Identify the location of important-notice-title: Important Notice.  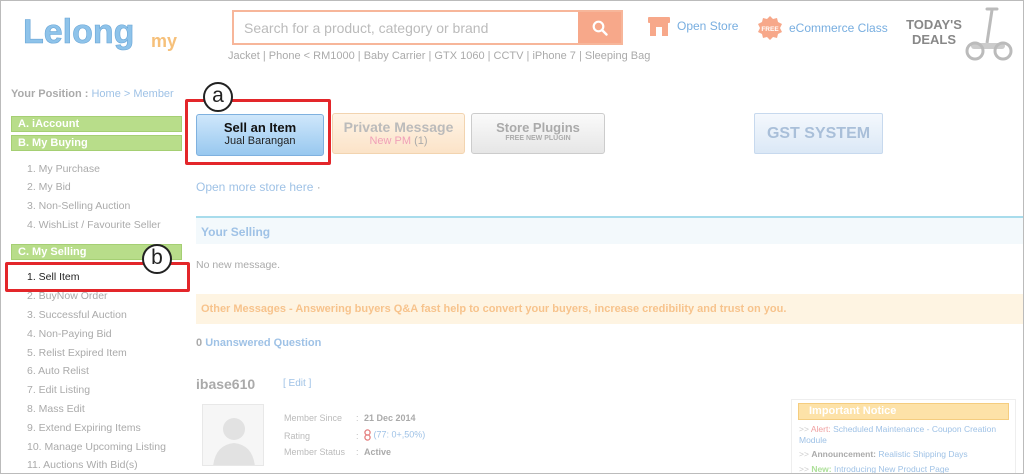
(903, 411).